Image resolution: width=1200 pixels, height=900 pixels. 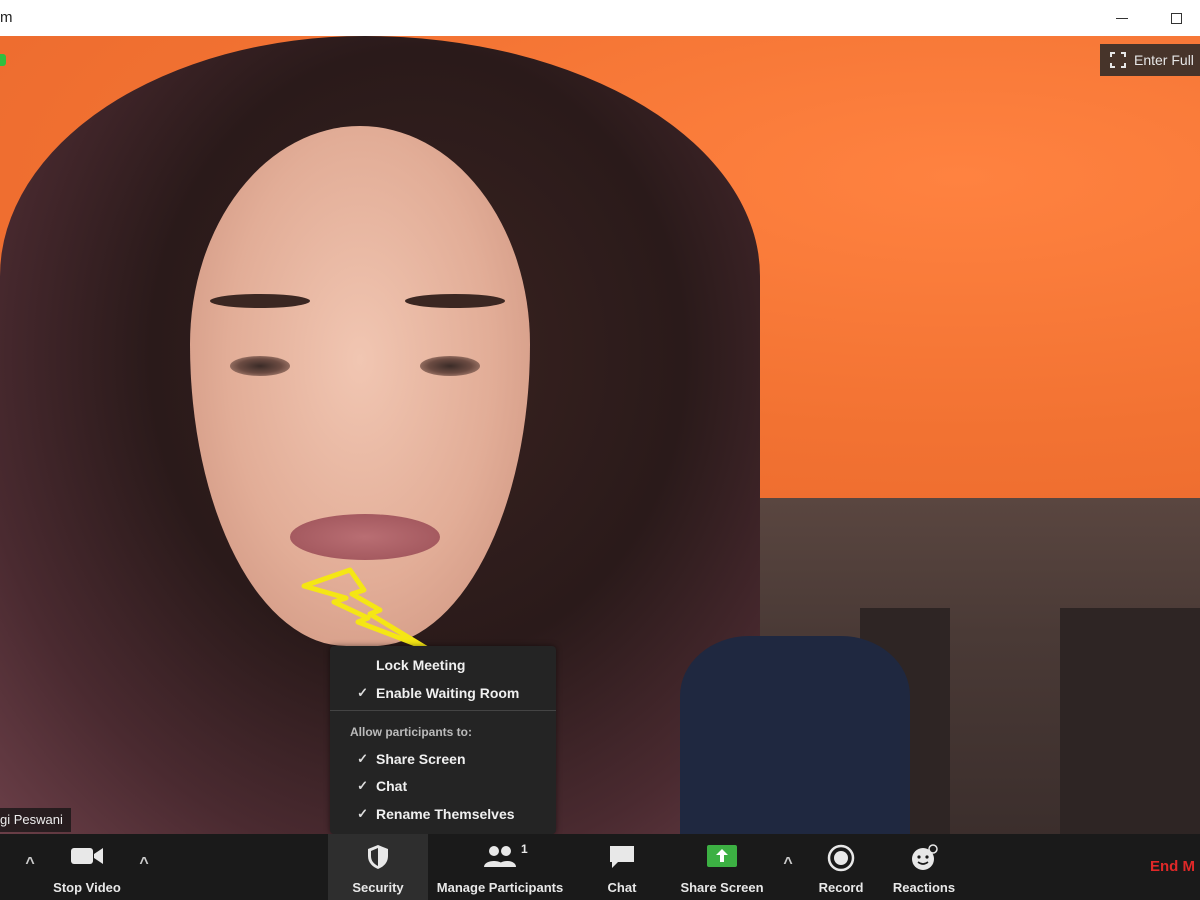 I want to click on manage-participants-button: Manage Participants, so click(x=500, y=867).